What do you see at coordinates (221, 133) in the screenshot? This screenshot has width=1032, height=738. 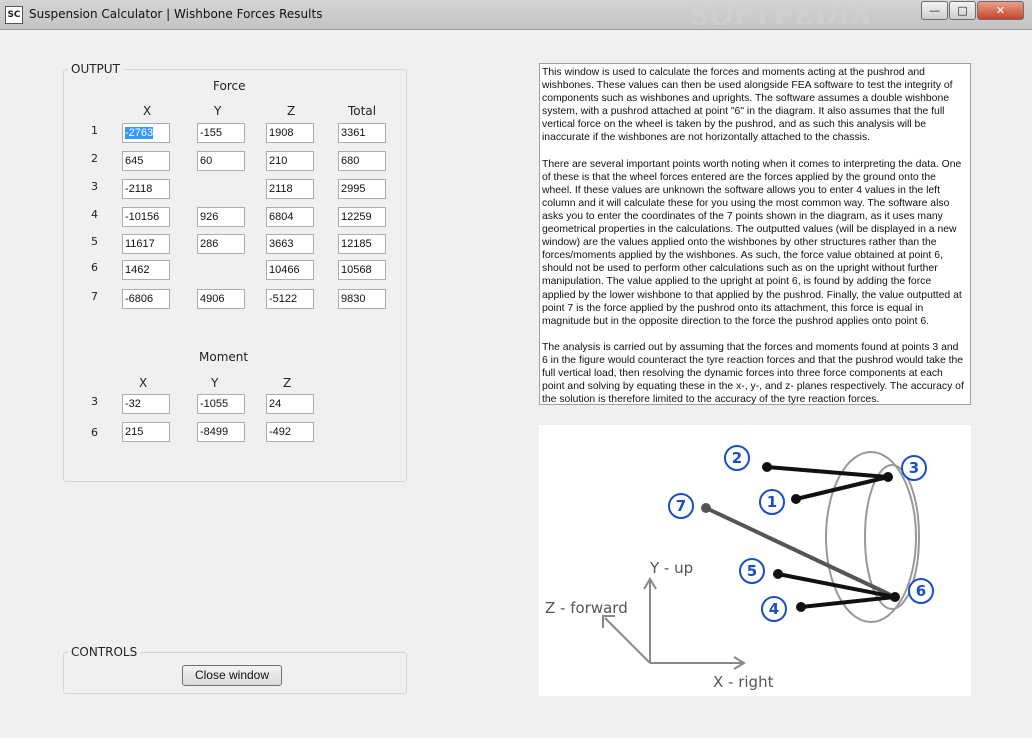 I see `force-1-y-field: -155` at bounding box center [221, 133].